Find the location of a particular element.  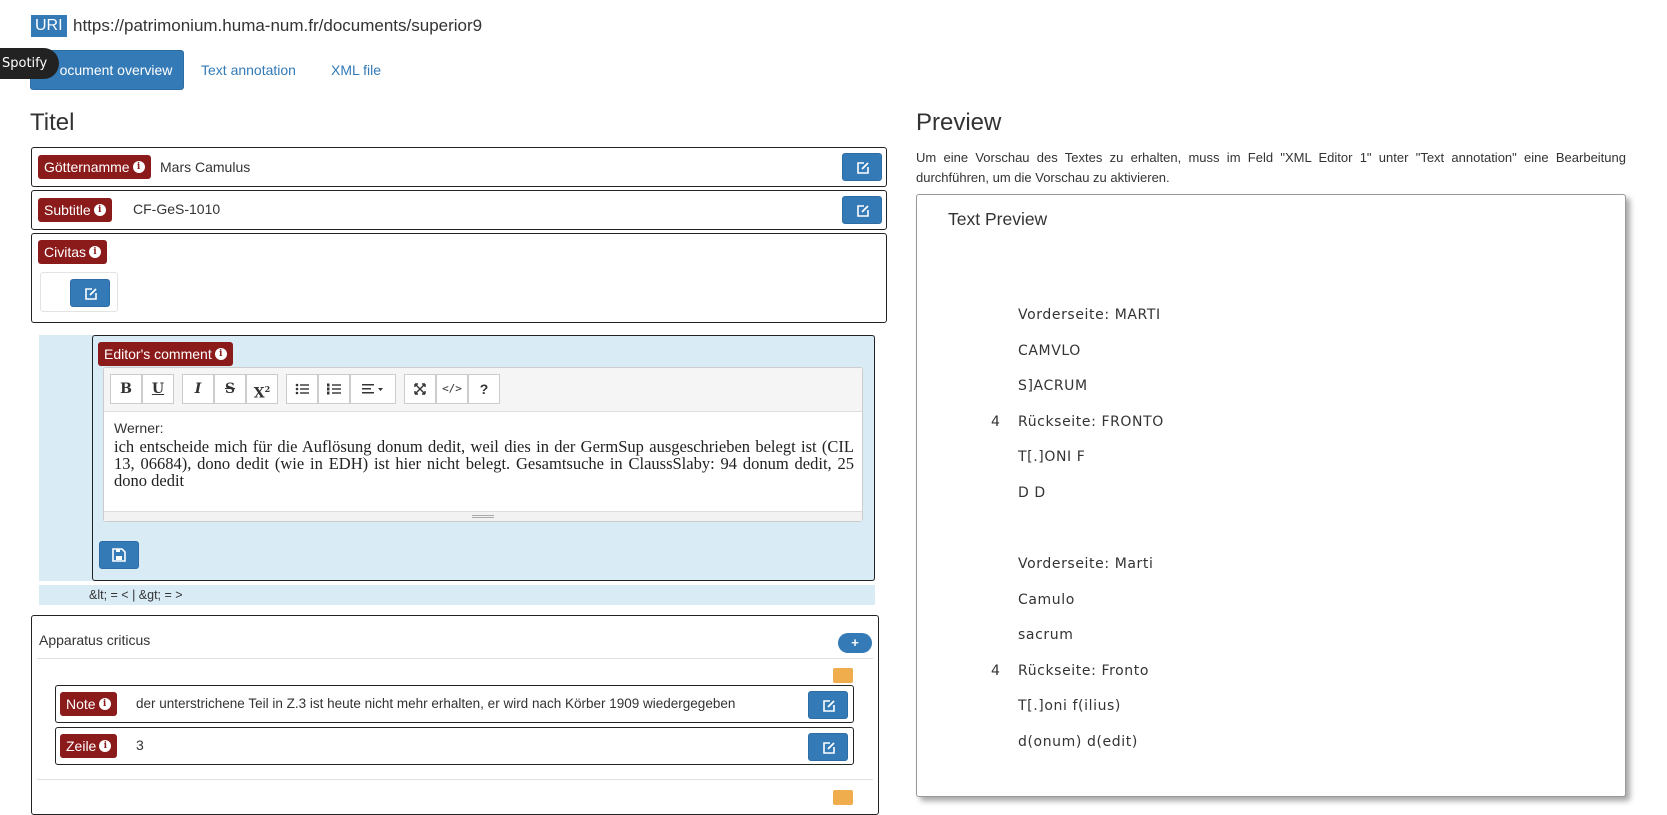

civitas-value-box is located at coordinates (79, 292).